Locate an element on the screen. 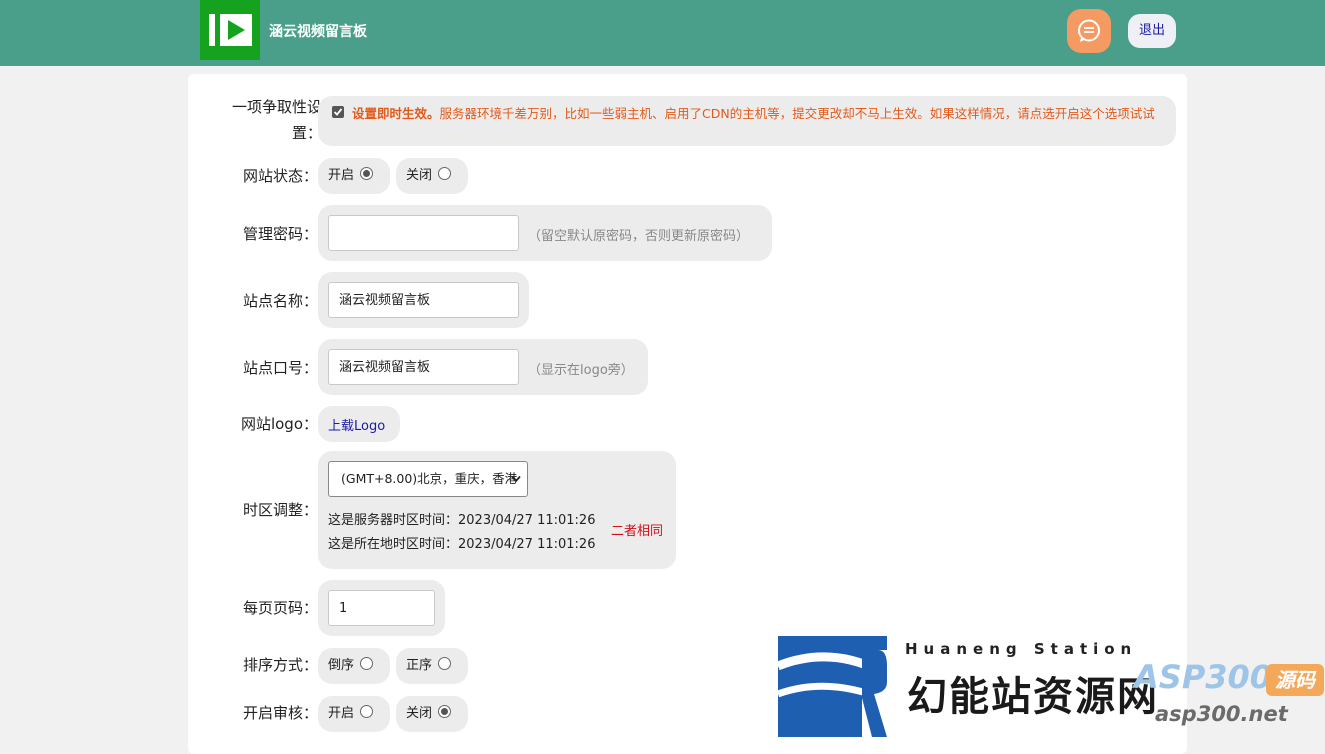 This screenshot has width=1325, height=754. site-status-open-radio is located at coordinates (367, 173).